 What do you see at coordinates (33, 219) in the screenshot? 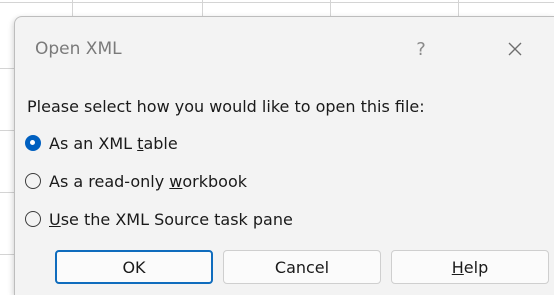
I see `radio-xml-source-pane` at bounding box center [33, 219].